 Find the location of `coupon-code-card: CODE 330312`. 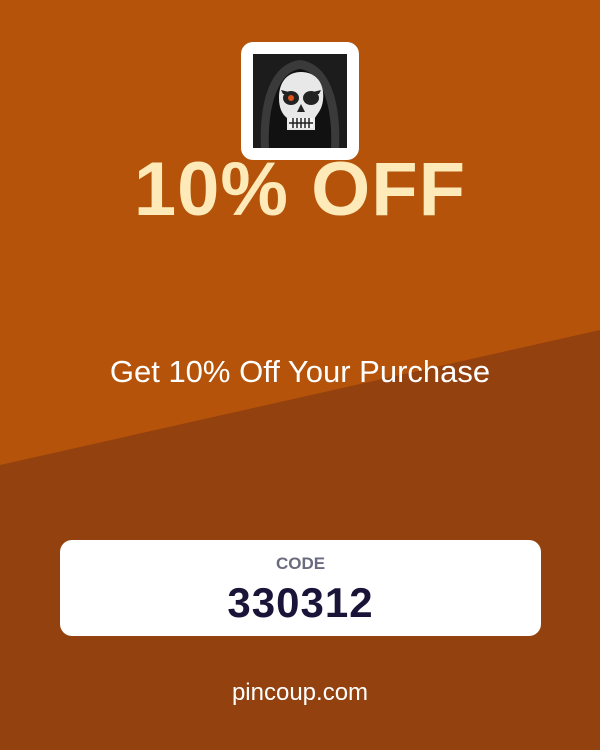

coupon-code-card: CODE 330312 is located at coordinates (300, 588).